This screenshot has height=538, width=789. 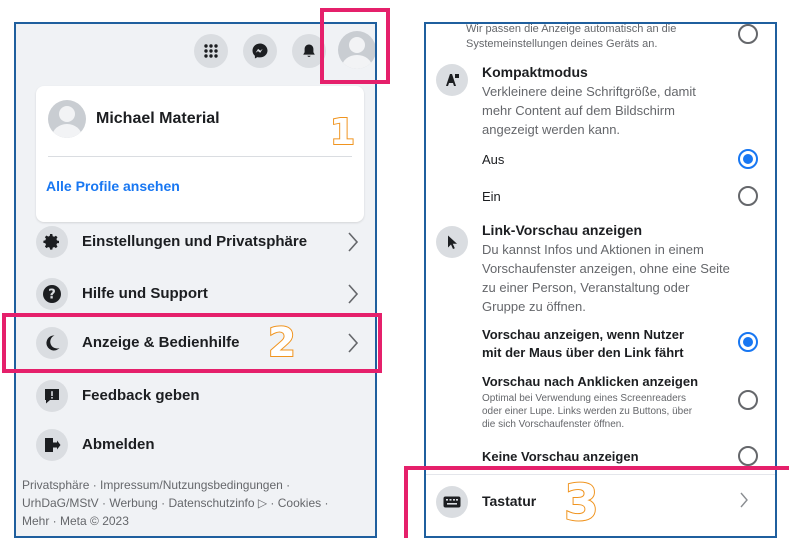 I want to click on menu-item-label: Feedback geben, so click(x=141, y=395).